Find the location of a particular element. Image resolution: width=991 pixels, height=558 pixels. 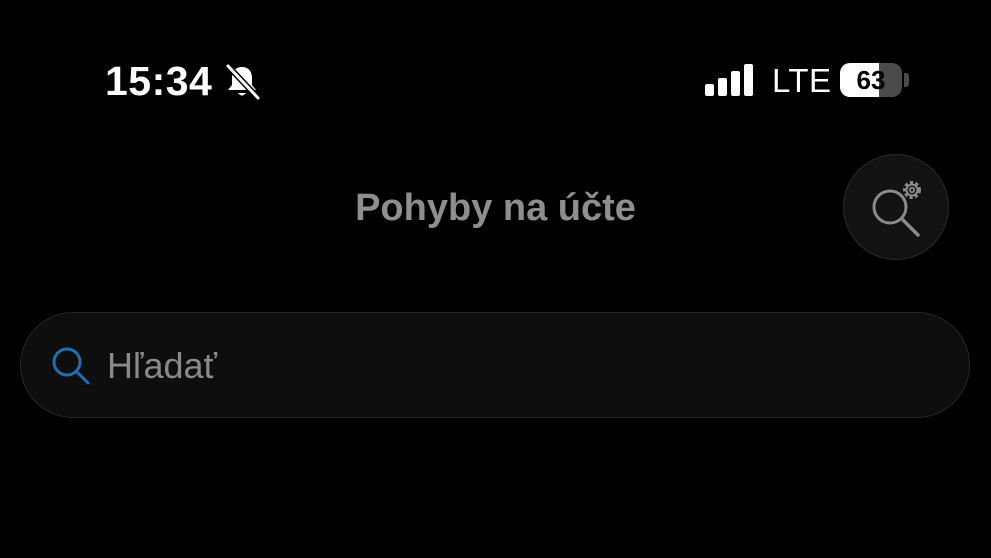

battery-icon: 63 is located at coordinates (871, 80).